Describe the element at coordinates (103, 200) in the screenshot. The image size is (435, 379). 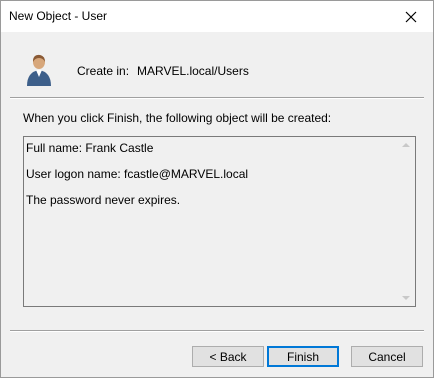
I see `summary-line-password: The password never expires.` at that location.